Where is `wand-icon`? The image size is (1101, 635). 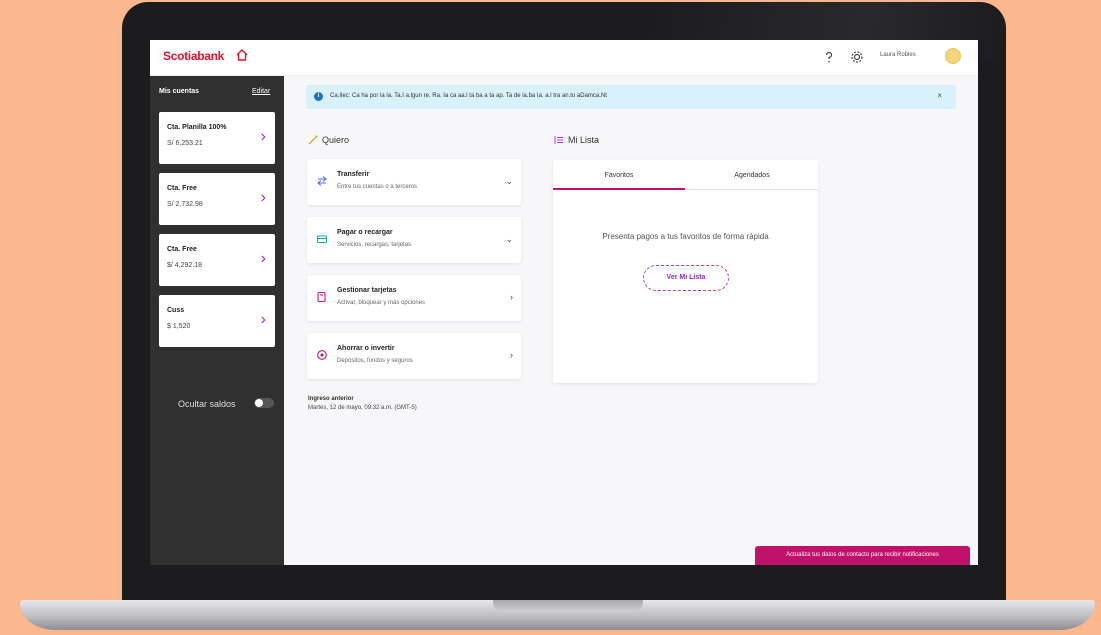 wand-icon is located at coordinates (313, 140).